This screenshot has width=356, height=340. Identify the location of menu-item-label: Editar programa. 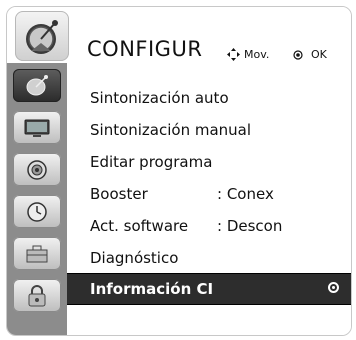
(151, 162).